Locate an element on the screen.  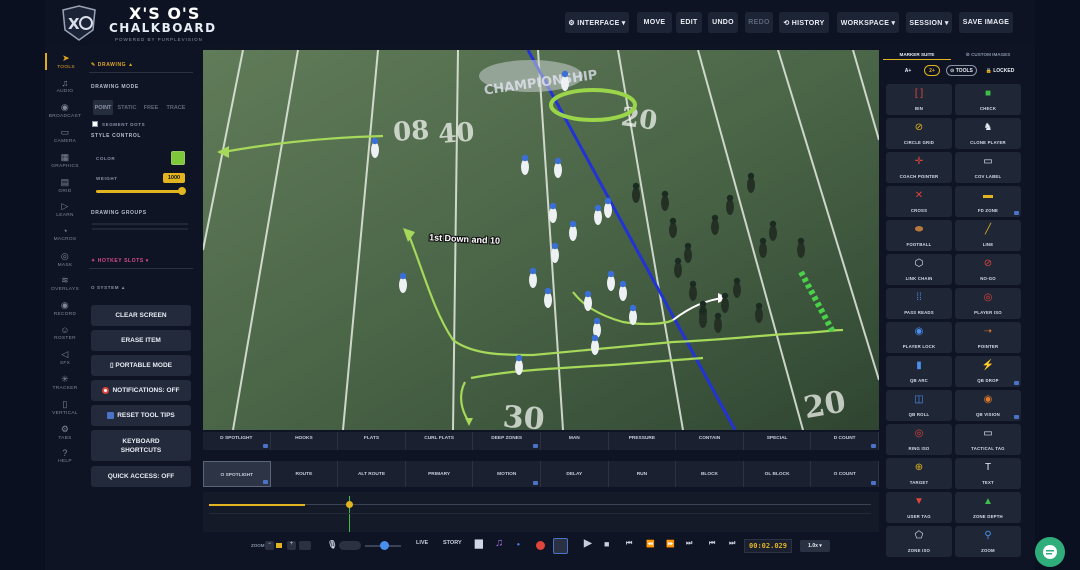
rail-item-audio: ♫ AUDIO is located at coordinates (65, 86).